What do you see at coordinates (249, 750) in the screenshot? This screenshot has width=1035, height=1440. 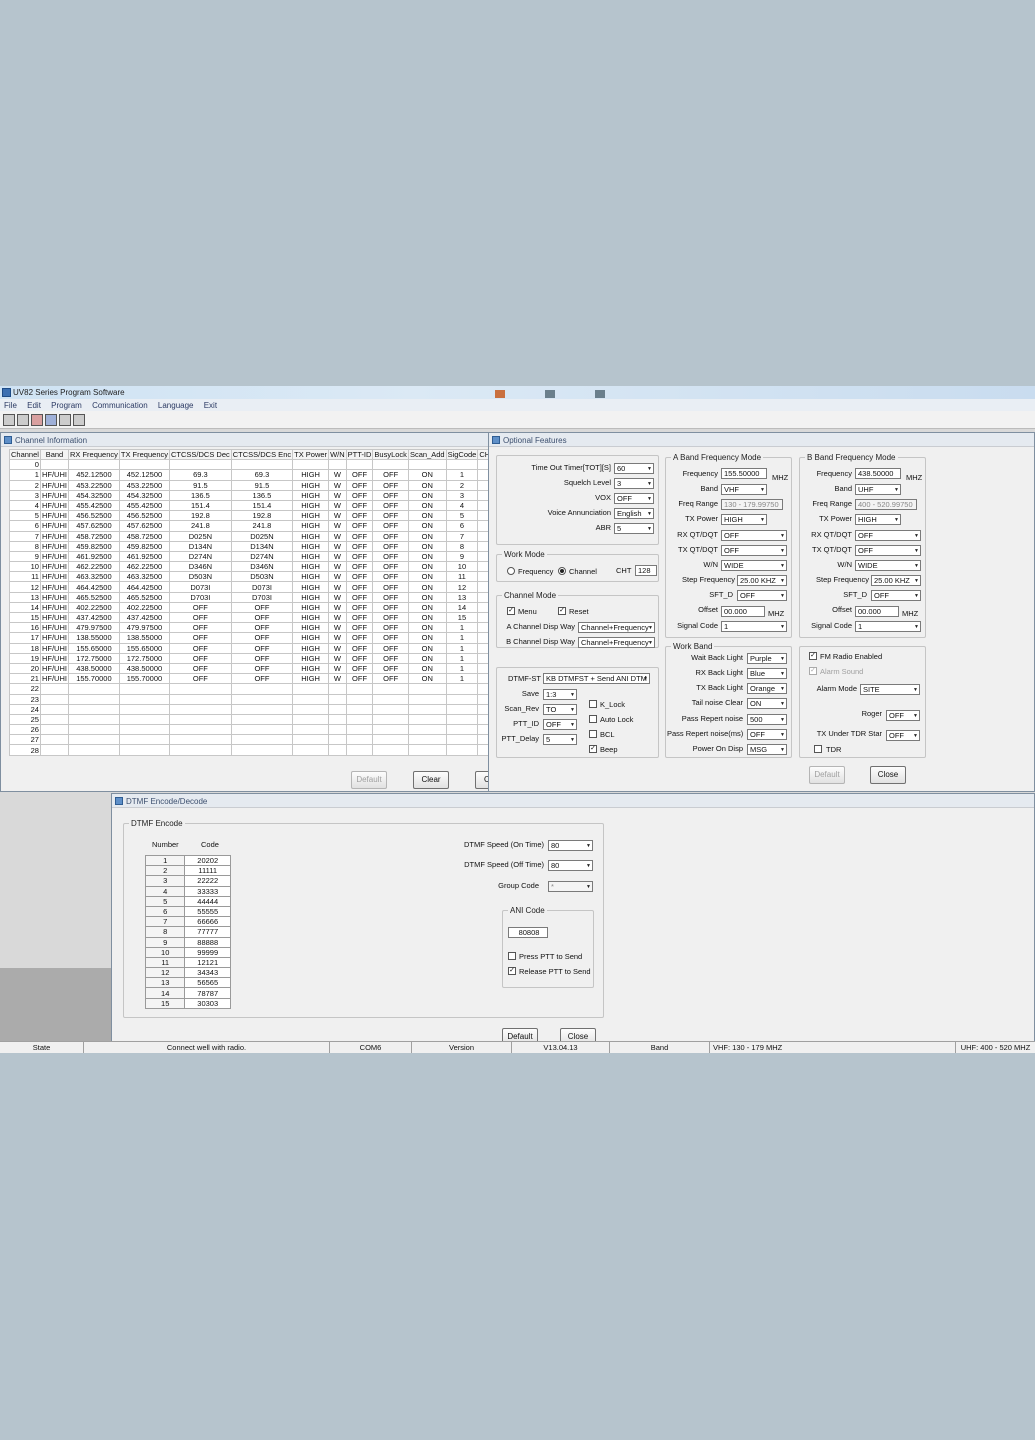 I see `table-row: 28` at bounding box center [249, 750].